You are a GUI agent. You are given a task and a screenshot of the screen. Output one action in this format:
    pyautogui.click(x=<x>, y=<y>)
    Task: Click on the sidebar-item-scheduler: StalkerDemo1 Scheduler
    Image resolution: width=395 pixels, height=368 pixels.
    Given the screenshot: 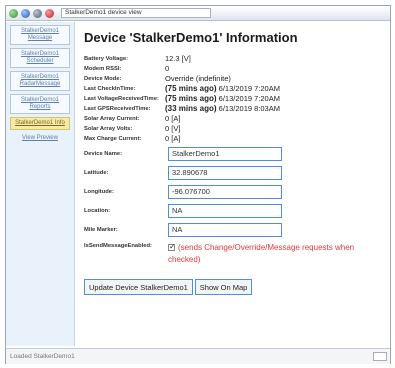 What is the action you would take?
    pyautogui.click(x=40, y=58)
    